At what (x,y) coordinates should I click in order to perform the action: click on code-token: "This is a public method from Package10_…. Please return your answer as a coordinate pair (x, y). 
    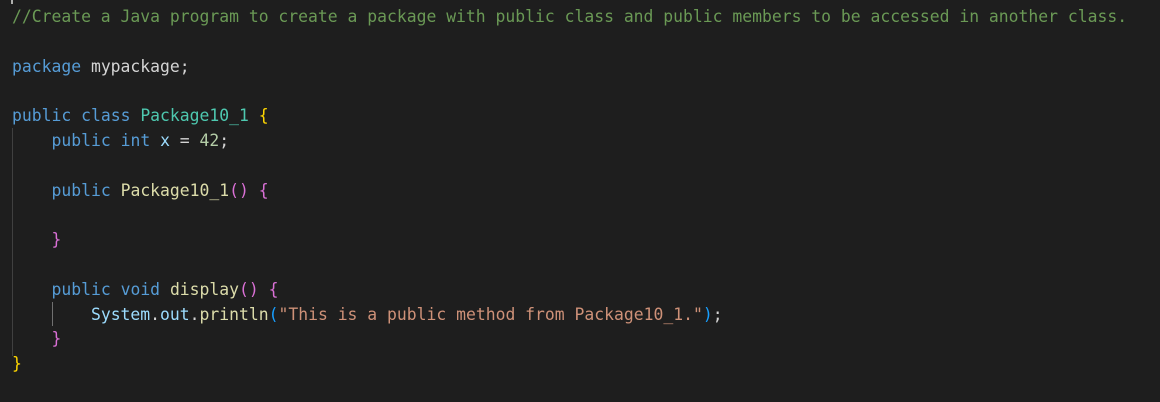
    Looking at the image, I should click on (490, 314).